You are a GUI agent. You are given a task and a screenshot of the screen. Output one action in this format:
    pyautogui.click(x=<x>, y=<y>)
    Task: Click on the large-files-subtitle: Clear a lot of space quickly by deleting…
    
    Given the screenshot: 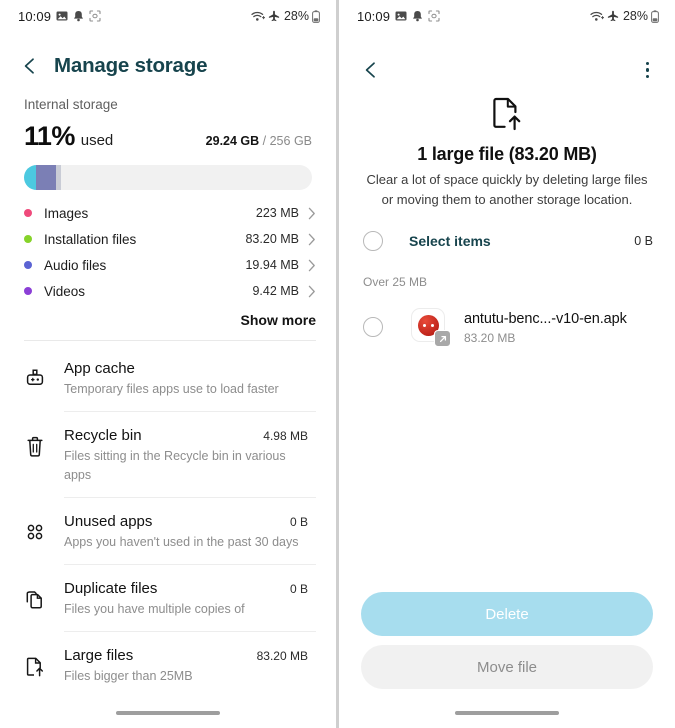 What is the action you would take?
    pyautogui.click(x=507, y=189)
    